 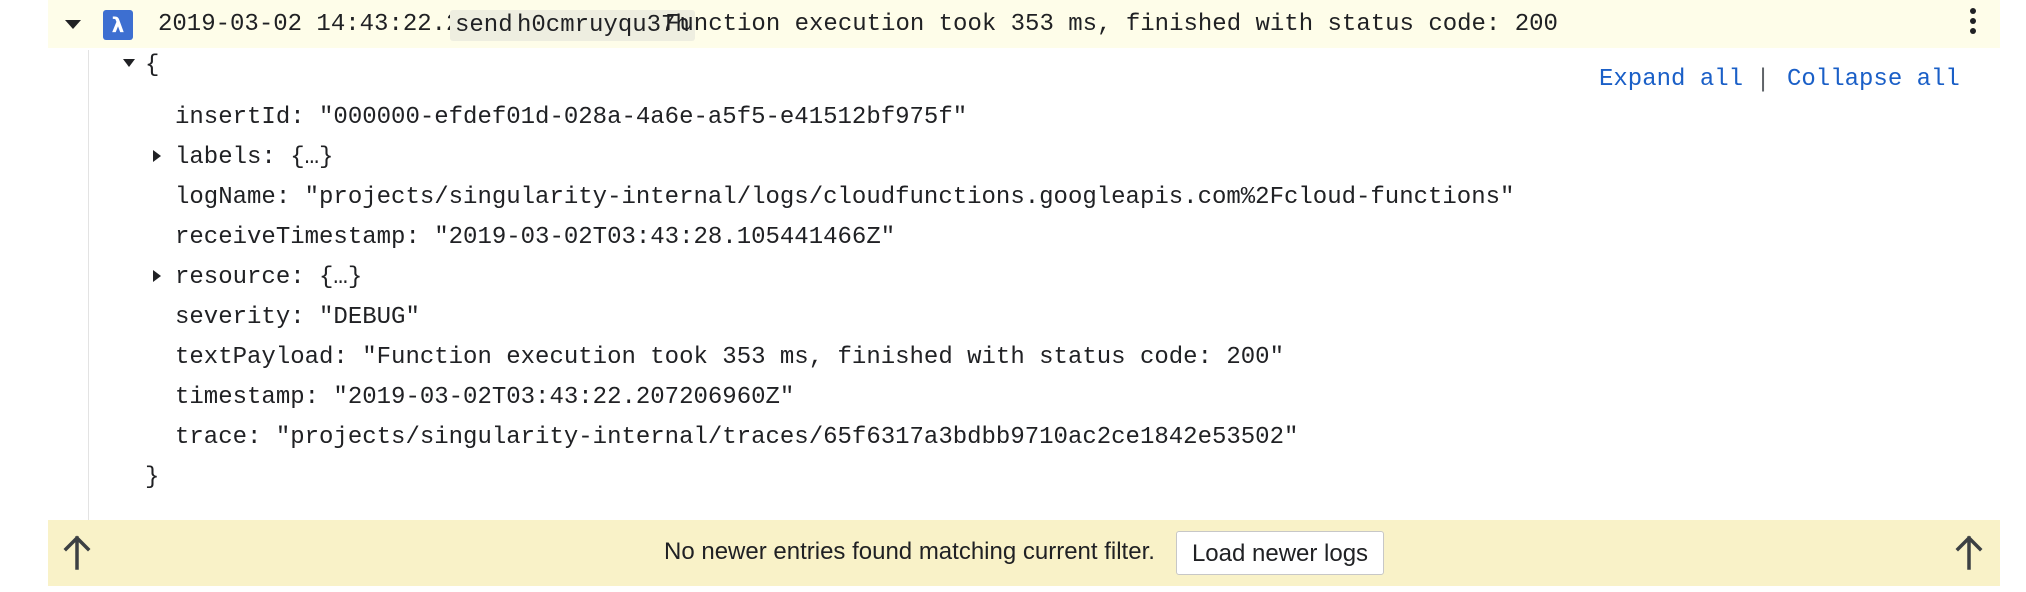 What do you see at coordinates (73, 24) in the screenshot?
I see `collapse-entry-icon` at bounding box center [73, 24].